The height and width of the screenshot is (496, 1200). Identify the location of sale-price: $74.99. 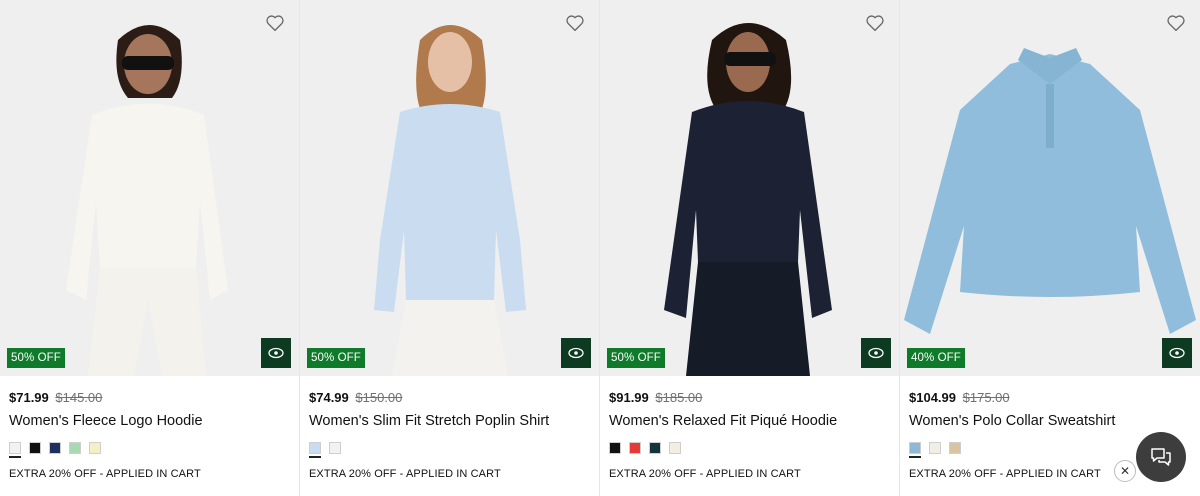
(329, 397).